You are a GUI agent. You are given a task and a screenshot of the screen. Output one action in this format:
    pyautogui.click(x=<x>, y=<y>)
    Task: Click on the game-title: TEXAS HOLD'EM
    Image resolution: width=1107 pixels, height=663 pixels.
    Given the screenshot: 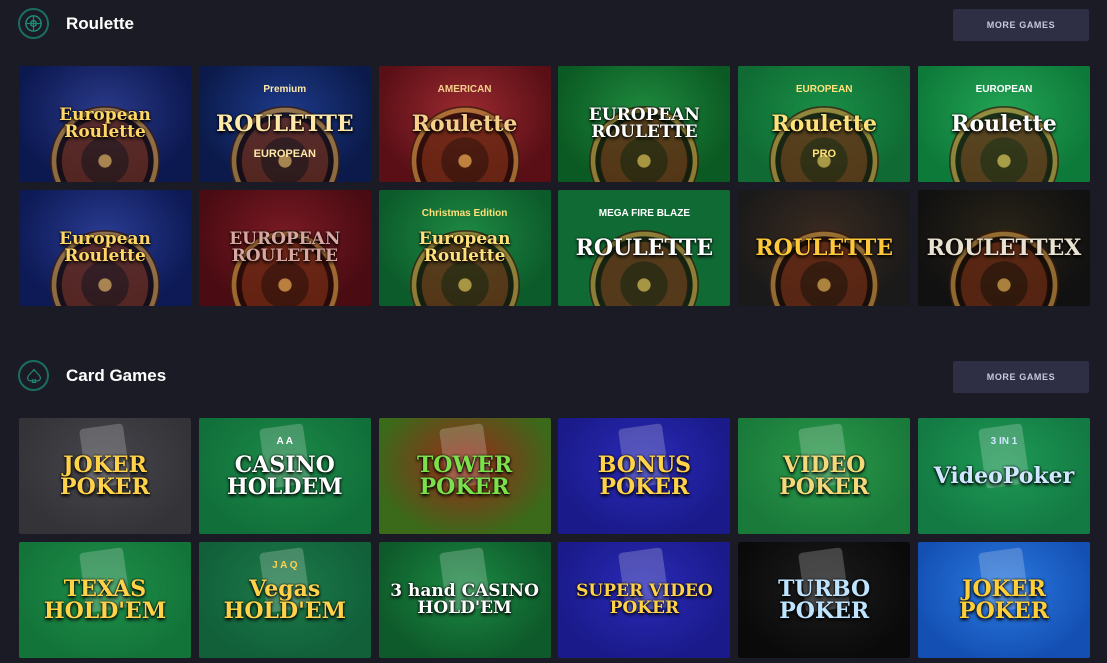 What is the action you would take?
    pyautogui.click(x=105, y=600)
    